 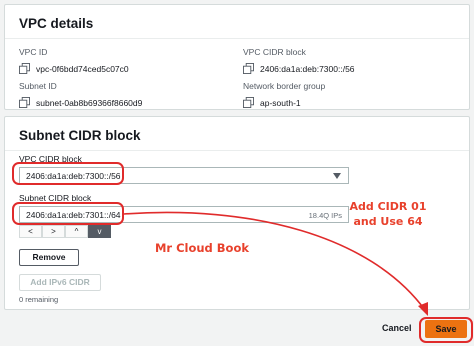 What do you see at coordinates (388, 206) in the screenshot?
I see `annotation-line-1: Add CIDR 01` at bounding box center [388, 206].